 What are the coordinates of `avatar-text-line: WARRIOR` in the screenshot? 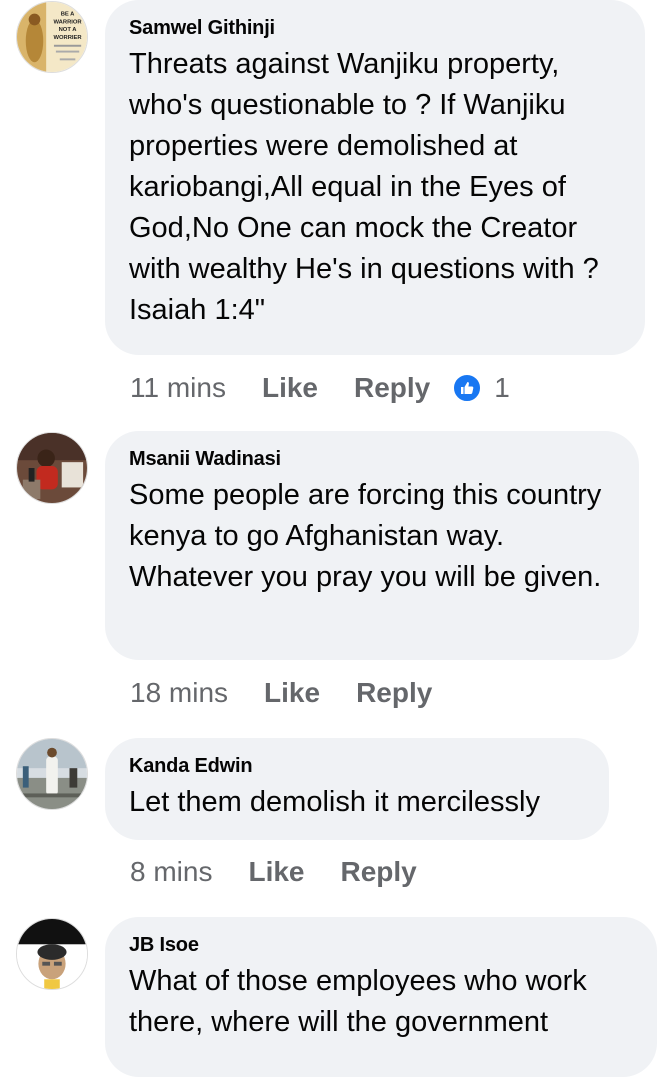 It's located at (67, 22).